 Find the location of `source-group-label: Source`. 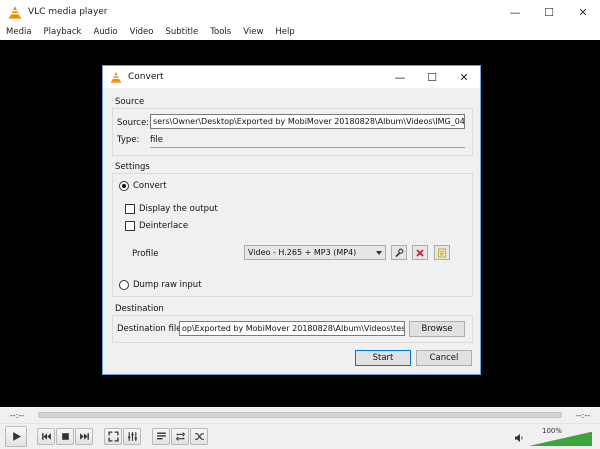

source-group-label: Source is located at coordinates (130, 102).